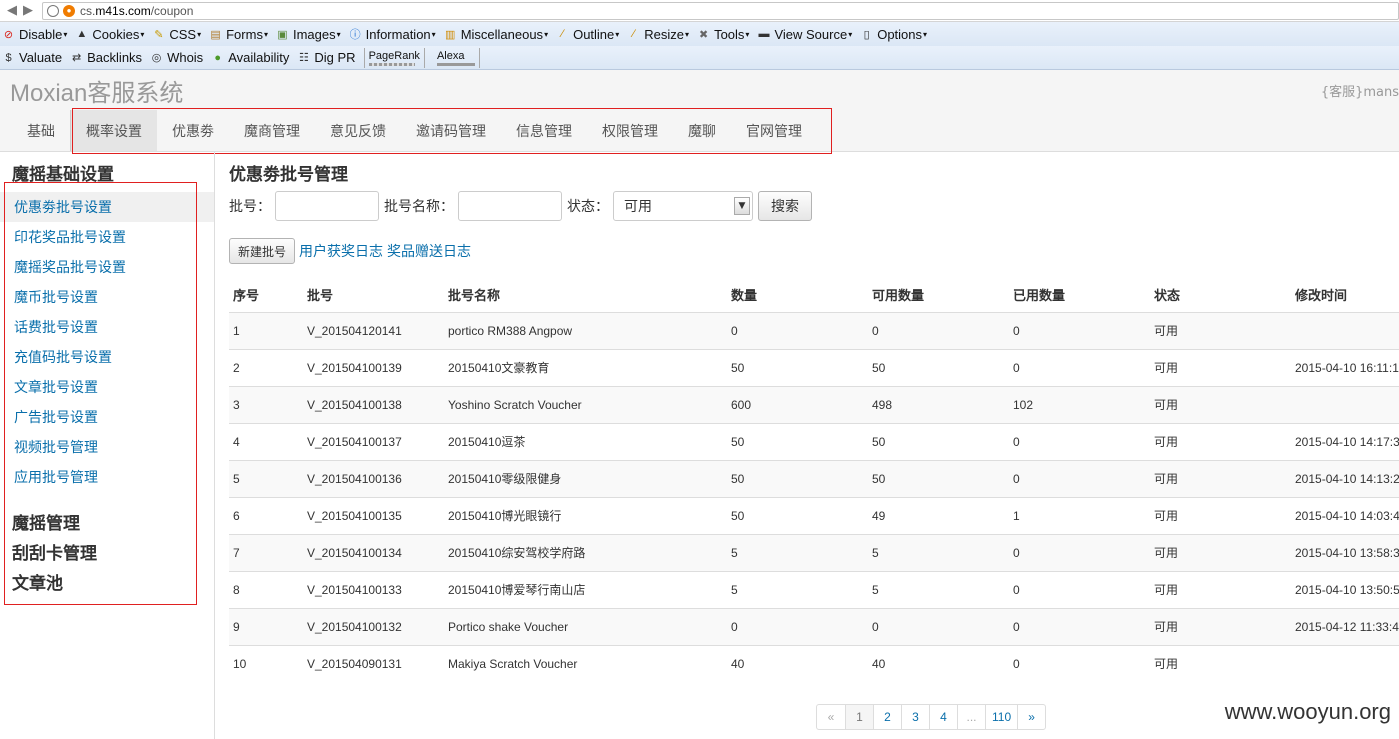 This screenshot has width=1399, height=739. Describe the element at coordinates (585, 626) in the screenshot. I see `table-cell: Portico shake Voucher` at that location.